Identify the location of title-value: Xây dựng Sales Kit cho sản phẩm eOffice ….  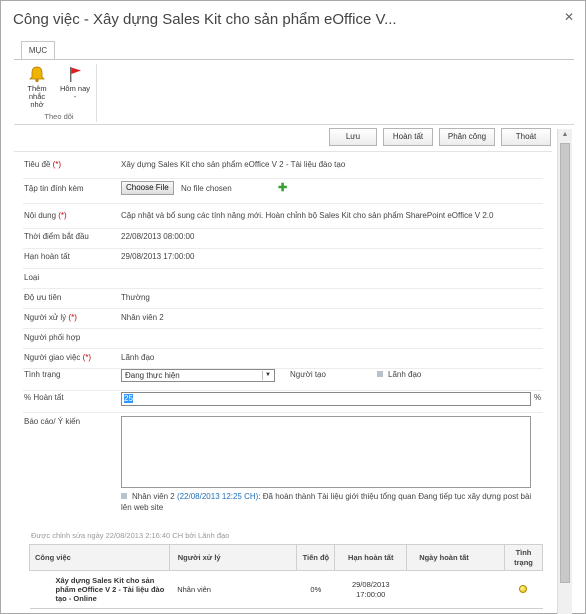
(233, 164).